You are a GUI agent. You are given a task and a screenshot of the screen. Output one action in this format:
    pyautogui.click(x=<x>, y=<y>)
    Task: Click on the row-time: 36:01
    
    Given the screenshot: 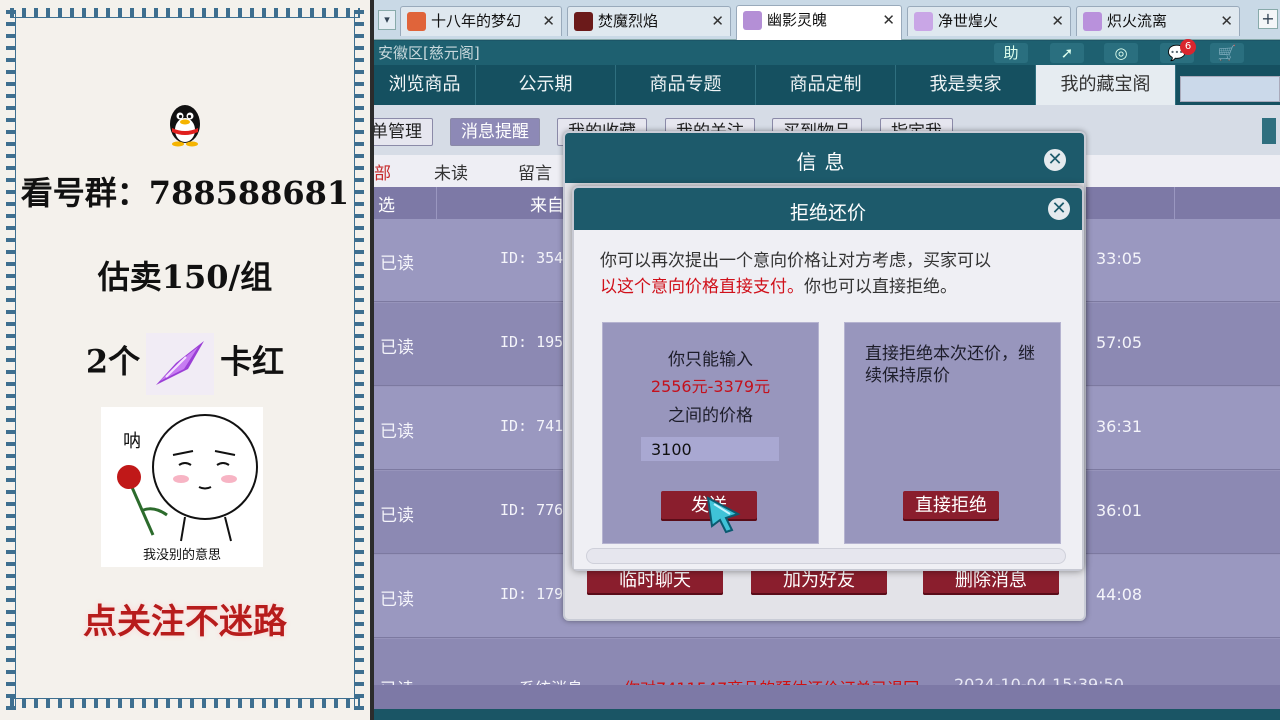 What is the action you would take?
    pyautogui.click(x=1119, y=510)
    